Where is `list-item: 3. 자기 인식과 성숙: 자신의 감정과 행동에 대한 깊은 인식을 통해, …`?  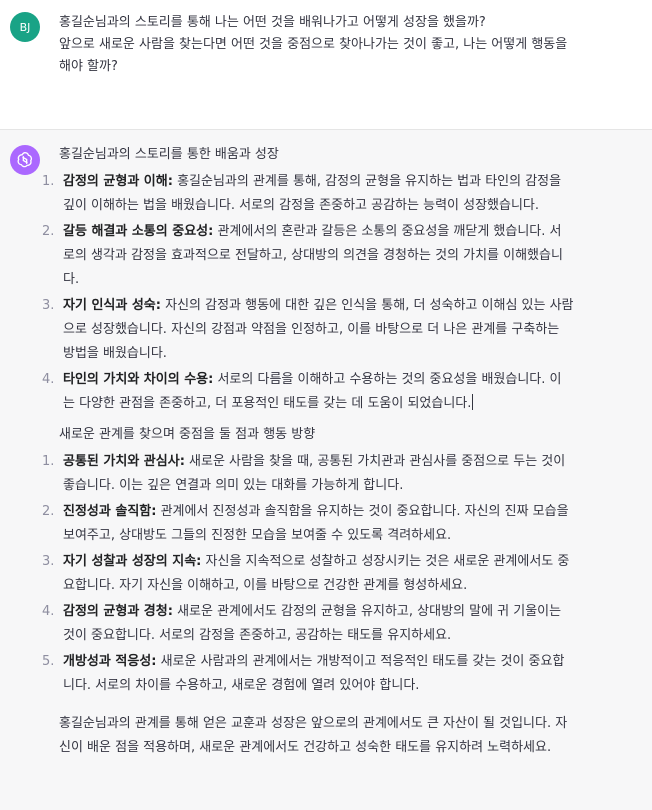
list-item: 3. 자기 인식과 성숙: 자신의 감정과 행동에 대한 깊은 인식을 통해, … is located at coordinates (340, 330).